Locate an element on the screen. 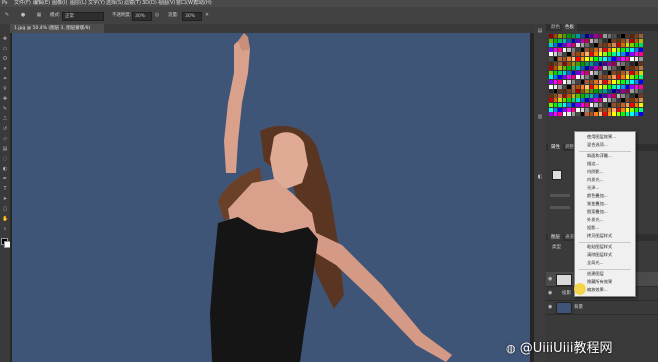 The height and width of the screenshot is (362, 658). opacity-input: 30% is located at coordinates (142, 16).